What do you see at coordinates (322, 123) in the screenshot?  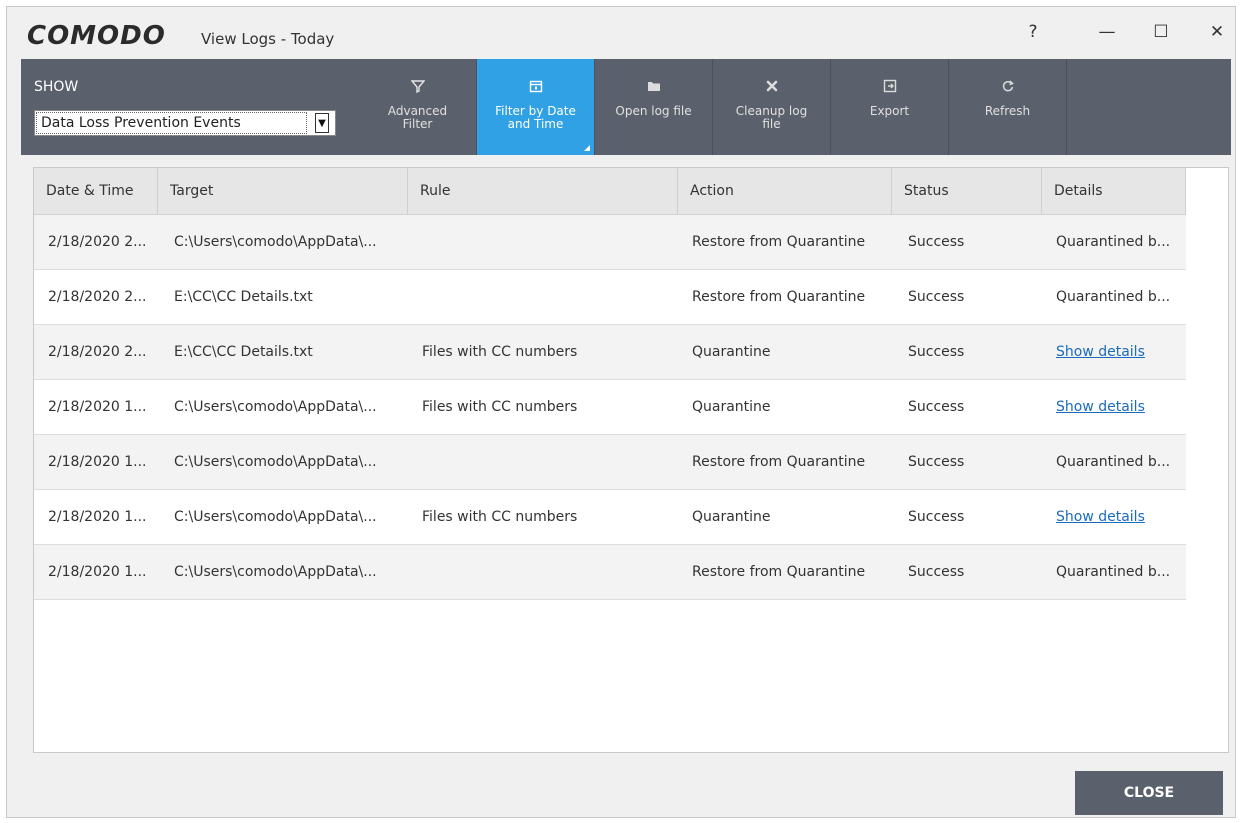 I see `dropdown-arrow-icon: ▼` at bounding box center [322, 123].